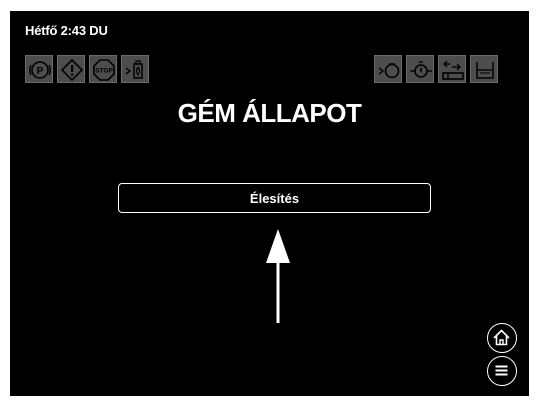 The image size is (539, 406). I want to click on page-title: GÉM ÁLLAPOT, so click(269, 113).